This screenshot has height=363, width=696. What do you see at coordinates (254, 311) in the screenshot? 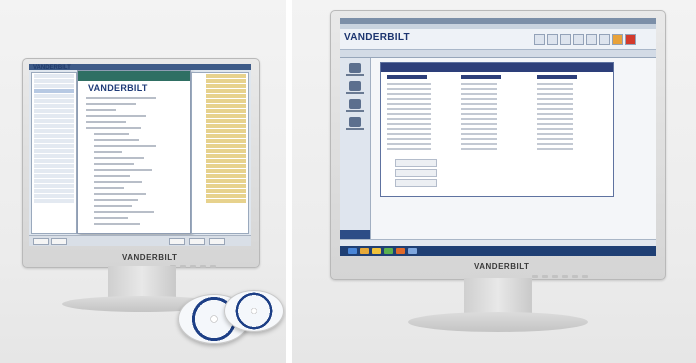
I see `cd-disc-back` at bounding box center [254, 311].